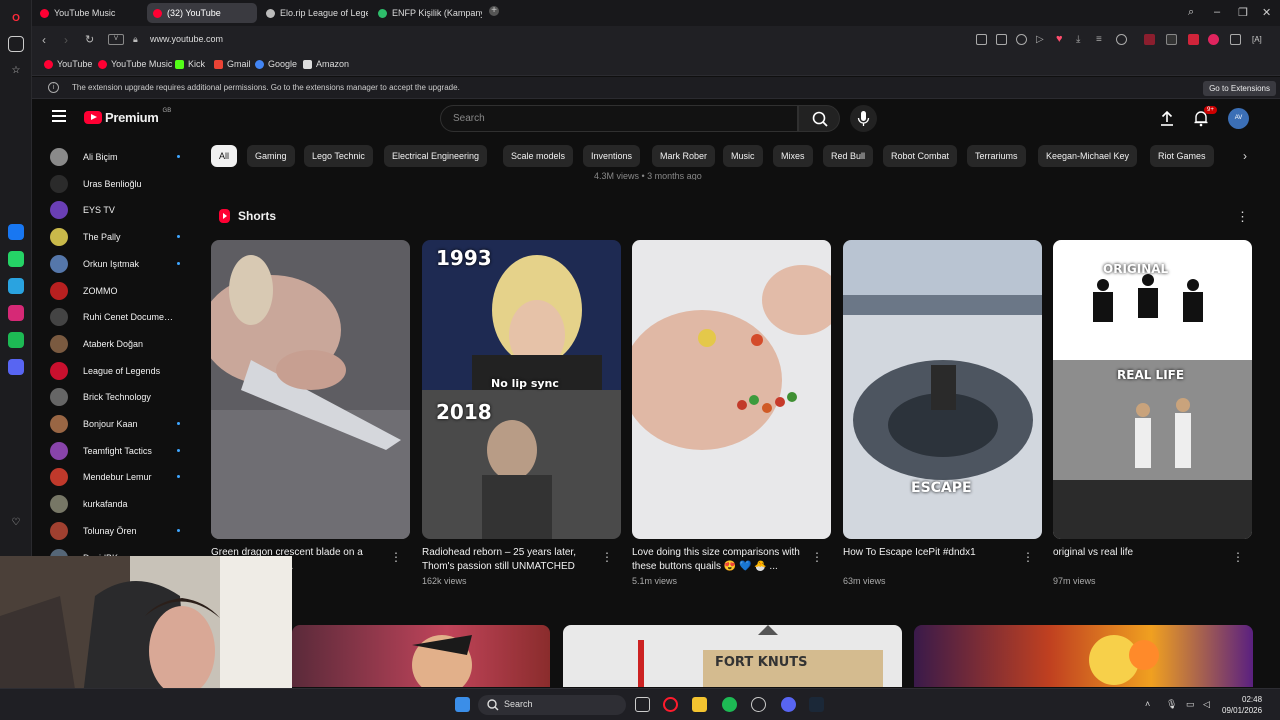  Describe the element at coordinates (1121, 39) in the screenshot. I see `profile-icon` at that location.